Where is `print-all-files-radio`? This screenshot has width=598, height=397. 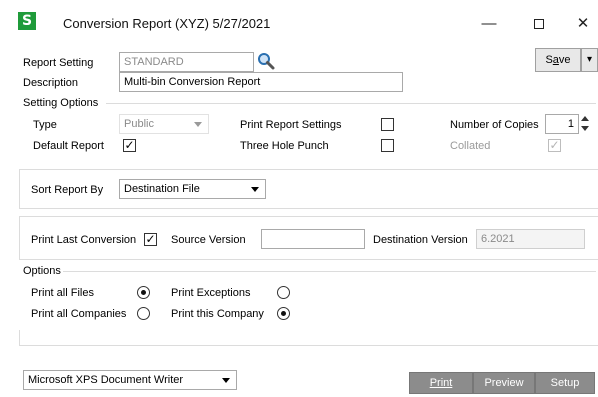 print-all-files-radio is located at coordinates (143, 292).